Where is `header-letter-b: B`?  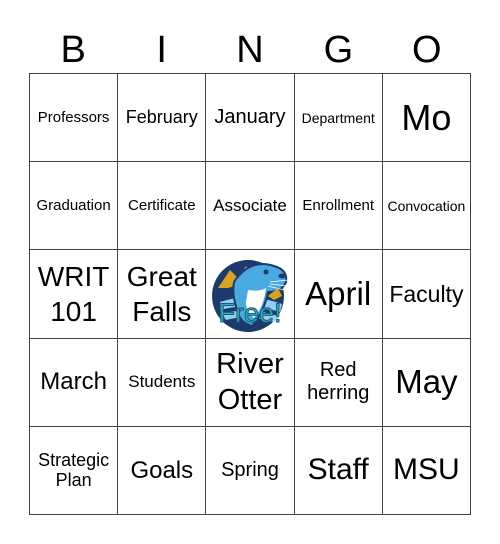
header-letter-b: B is located at coordinates (73, 50).